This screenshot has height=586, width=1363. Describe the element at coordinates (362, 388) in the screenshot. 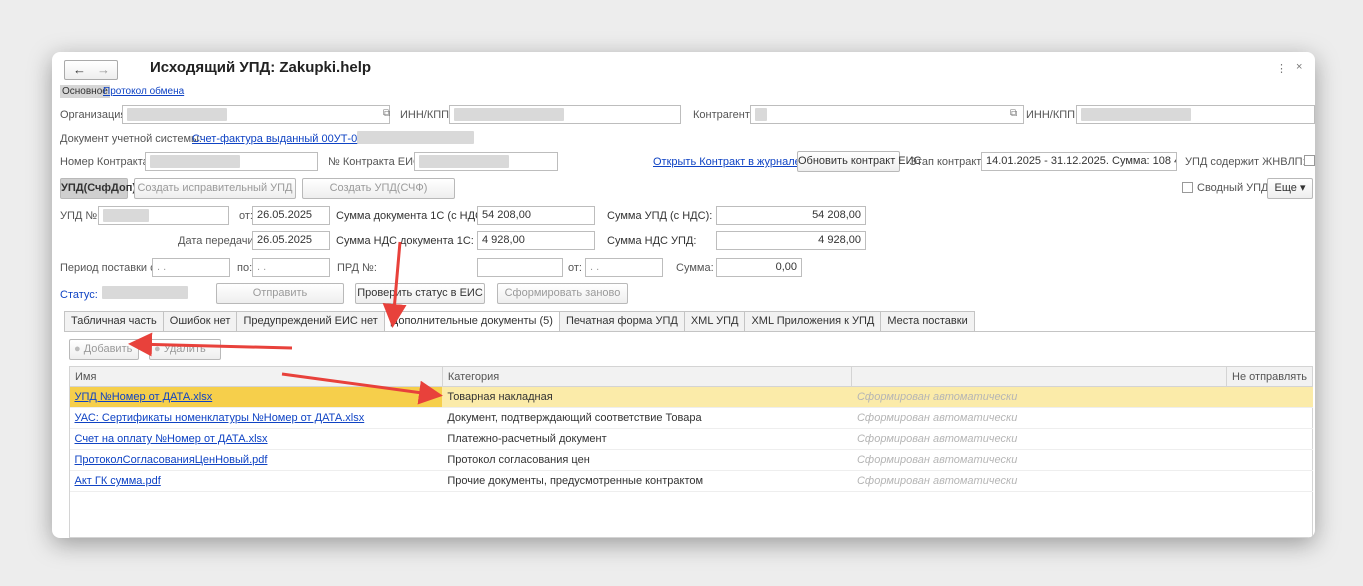

I see `arrow-right` at that location.